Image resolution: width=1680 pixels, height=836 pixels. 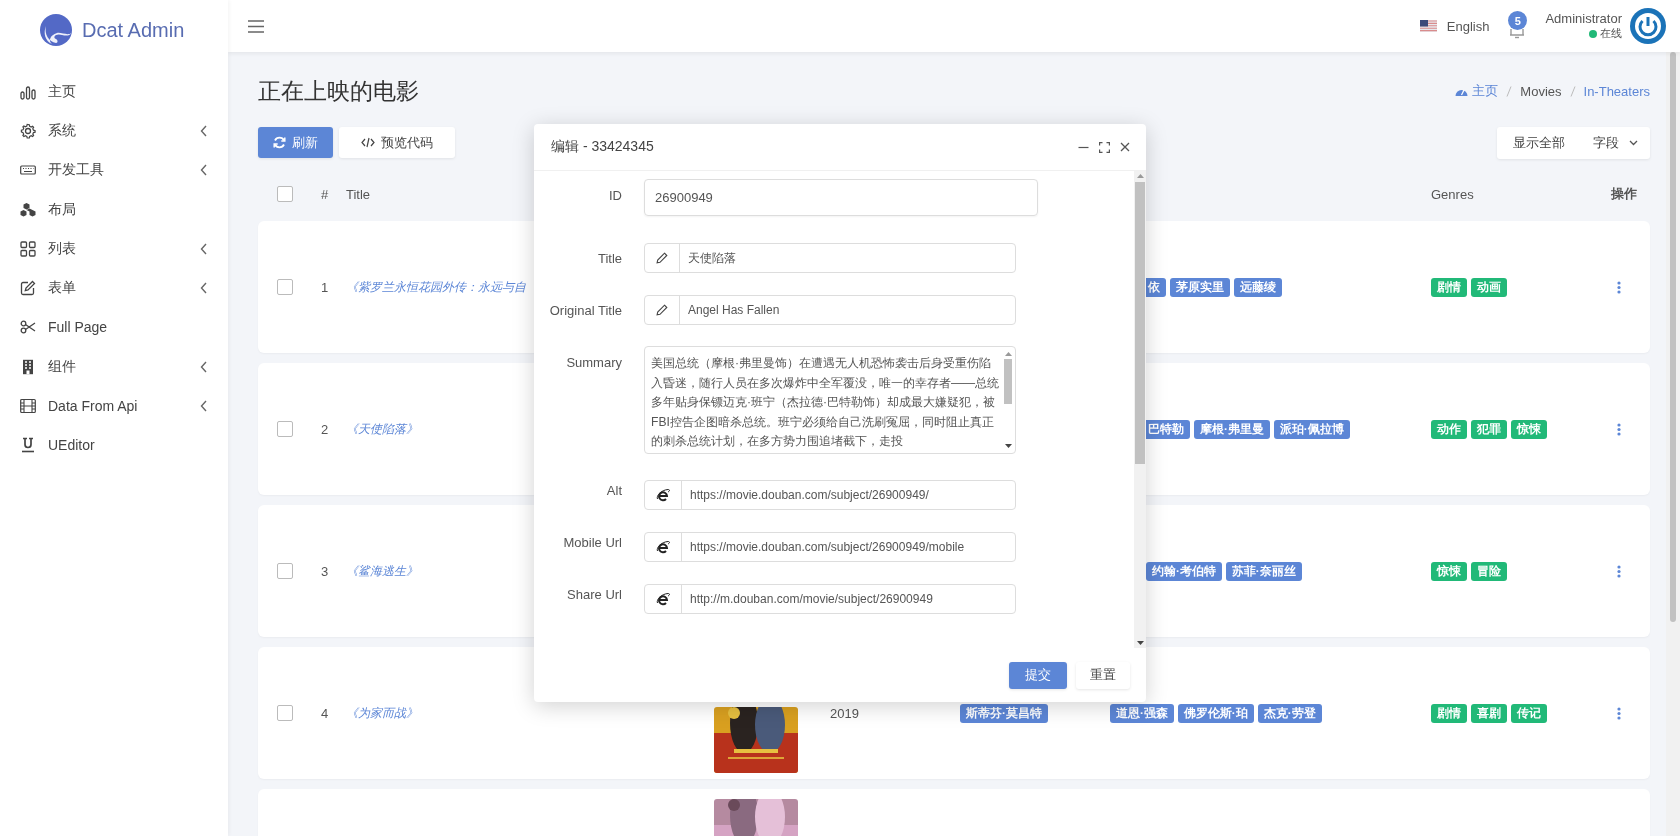 What do you see at coordinates (1613, 143) in the screenshot?
I see `columns-dropdown: 字段` at bounding box center [1613, 143].